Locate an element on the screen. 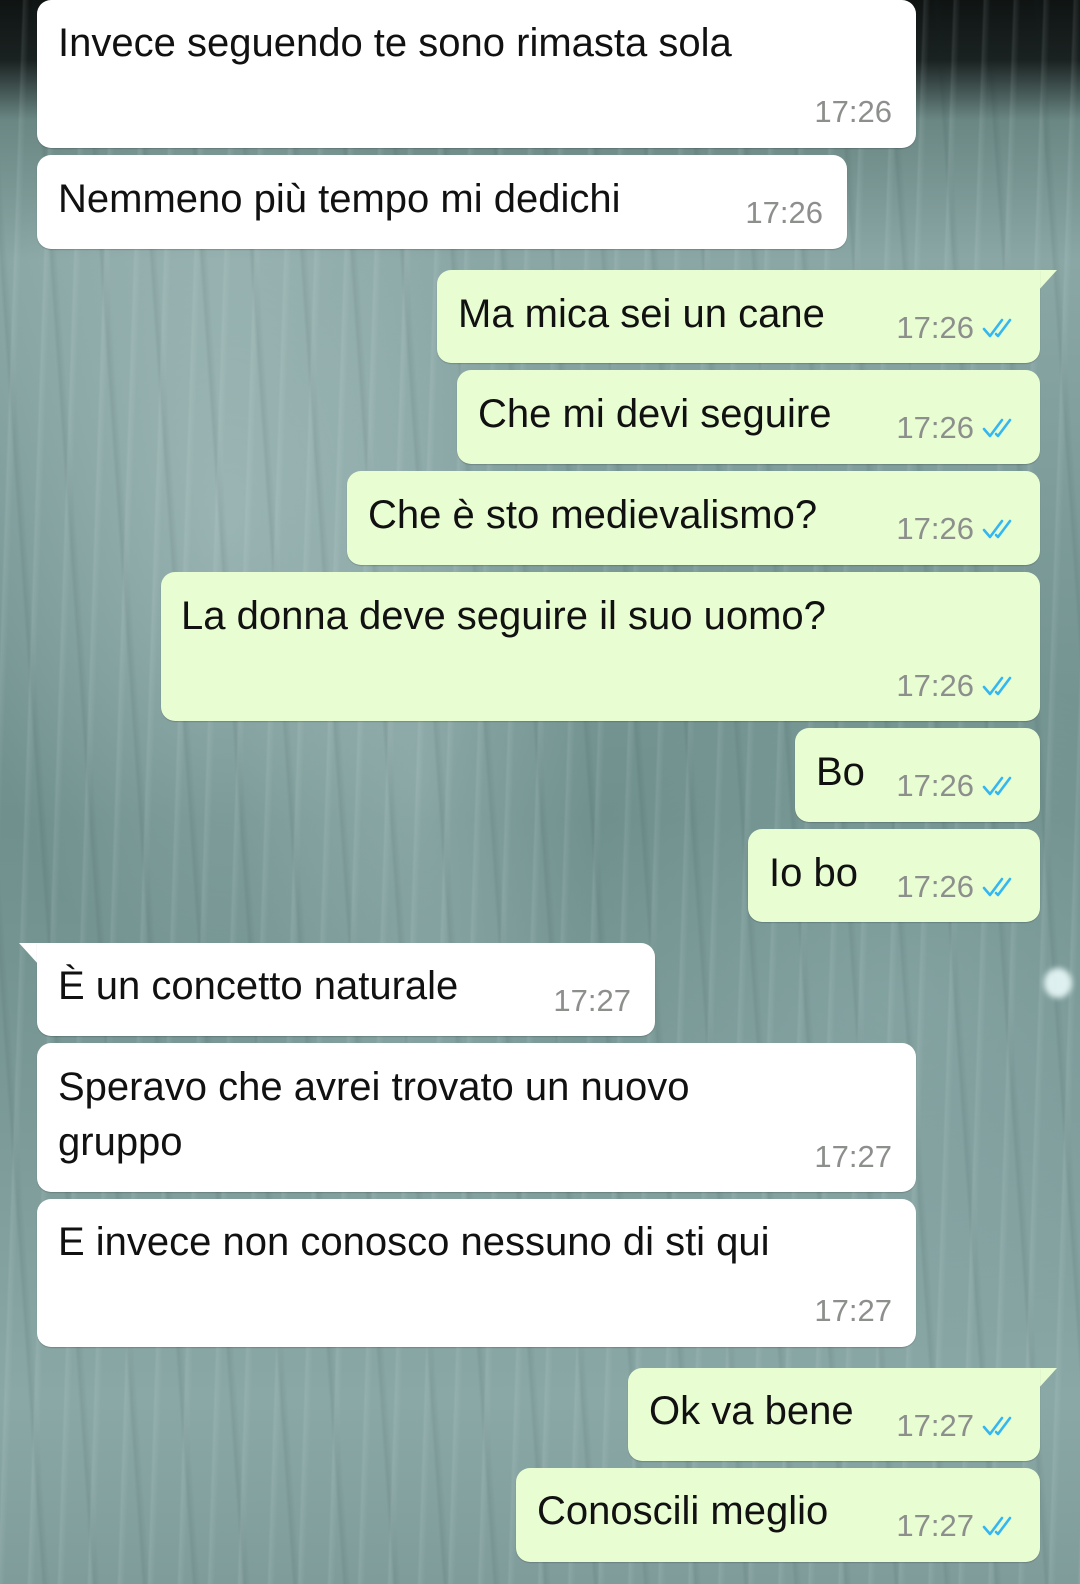 The height and width of the screenshot is (1584, 1080). message-bubble-outgoing: Che mi devi seguire 17:26 is located at coordinates (748, 417).